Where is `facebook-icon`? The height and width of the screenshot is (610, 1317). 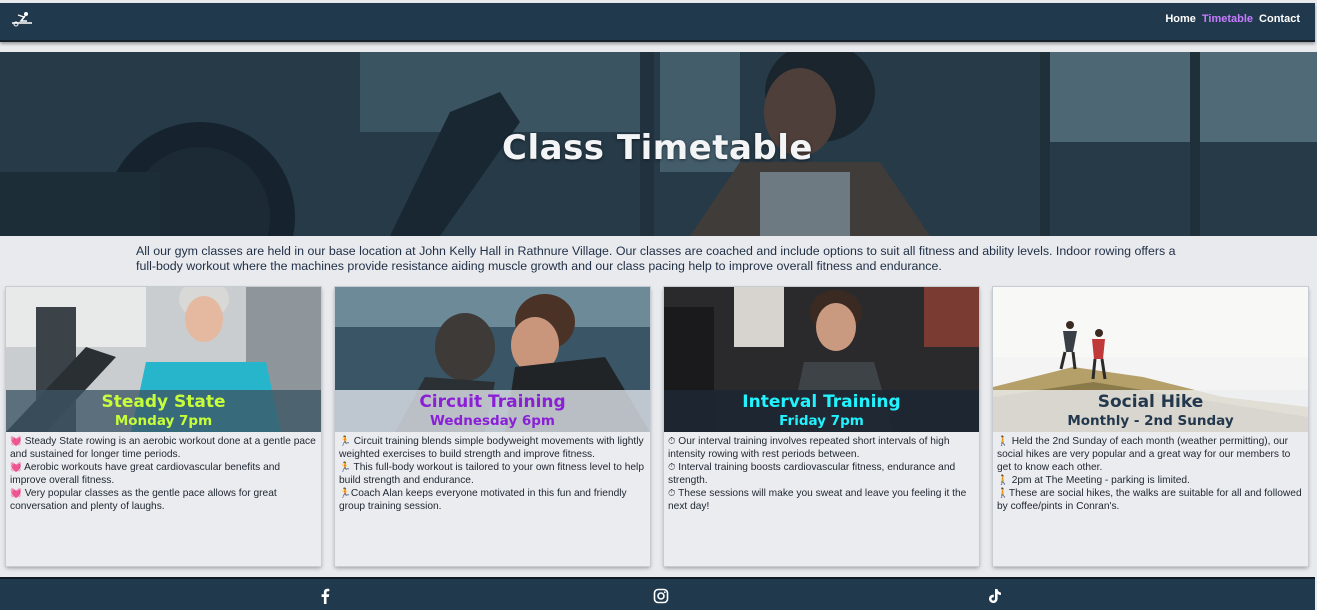 facebook-icon is located at coordinates (325, 596).